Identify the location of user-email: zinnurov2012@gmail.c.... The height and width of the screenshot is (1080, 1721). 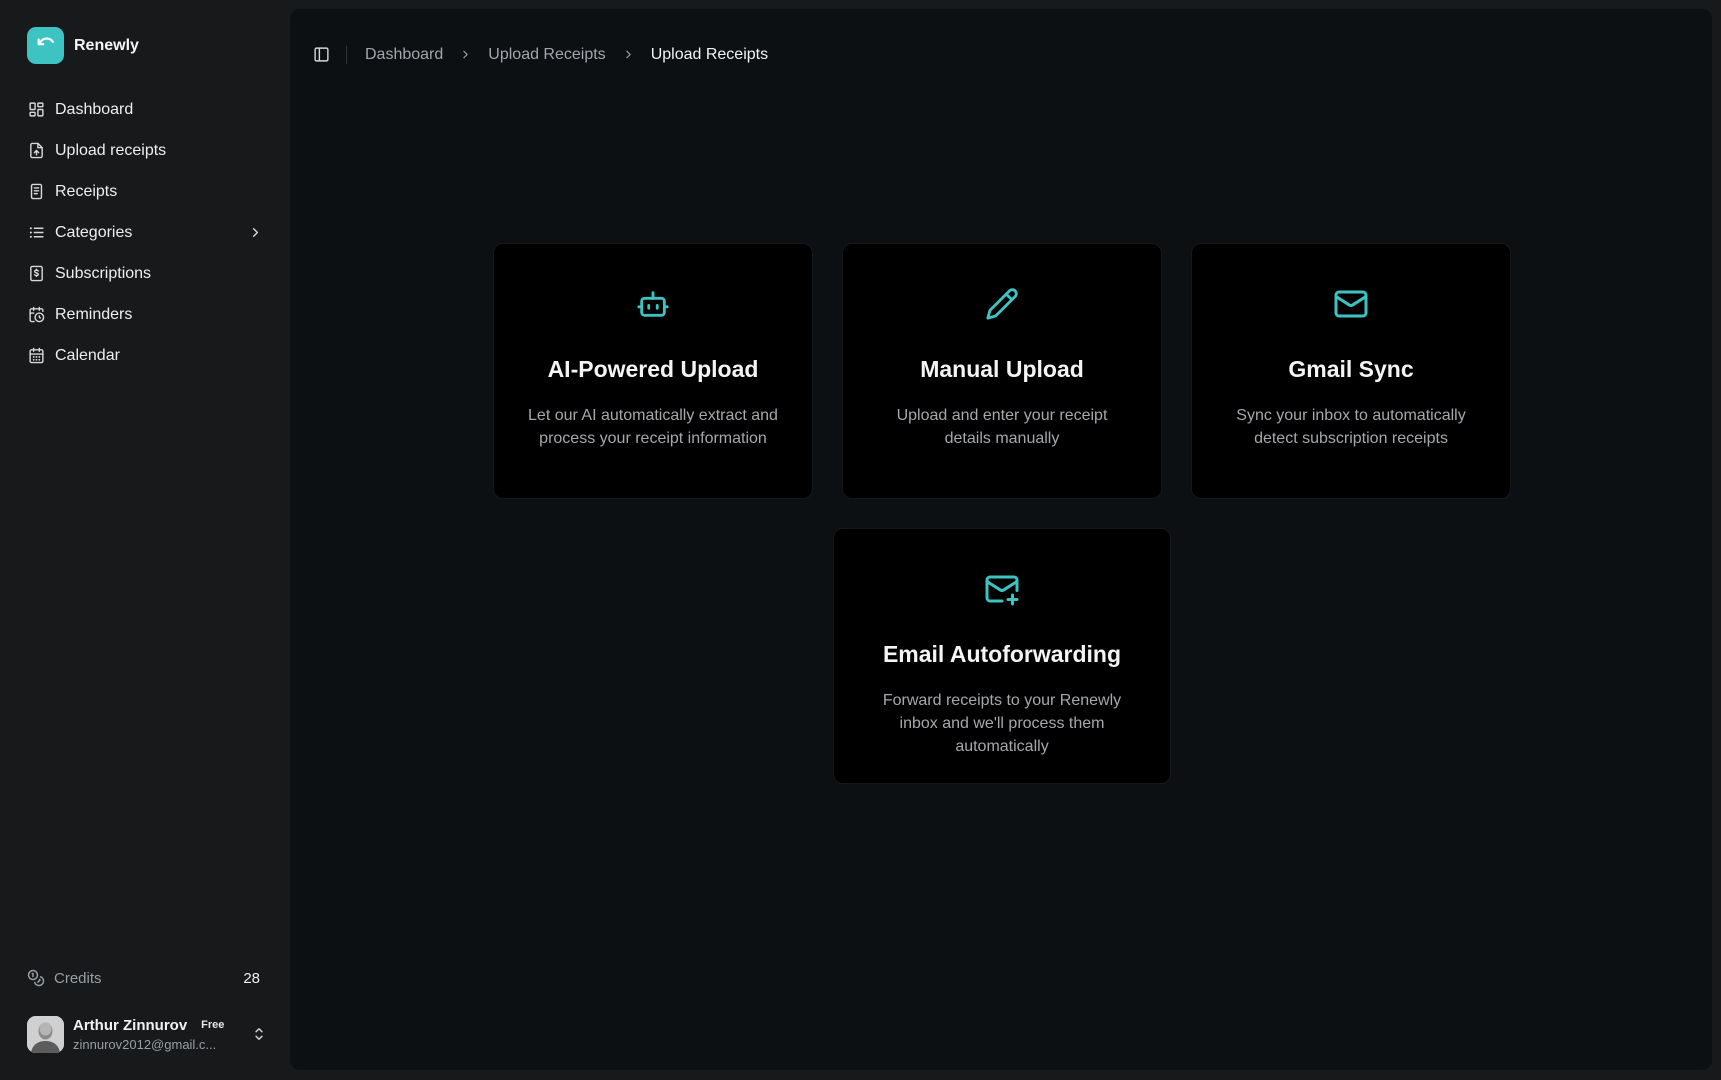
(145, 1044).